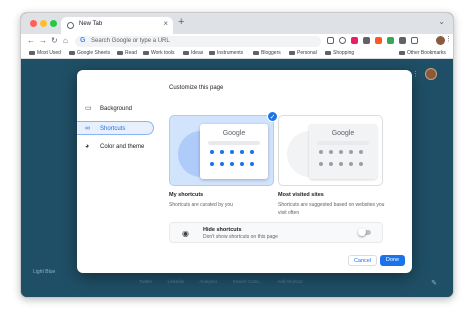 Image resolution: width=474 pixels, height=314 pixels. I want to click on dialog-title: Customize this page, so click(196, 88).